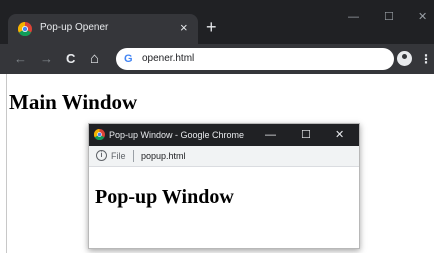 The height and width of the screenshot is (253, 434). What do you see at coordinates (6, 163) in the screenshot?
I see `page-left-edge` at bounding box center [6, 163].